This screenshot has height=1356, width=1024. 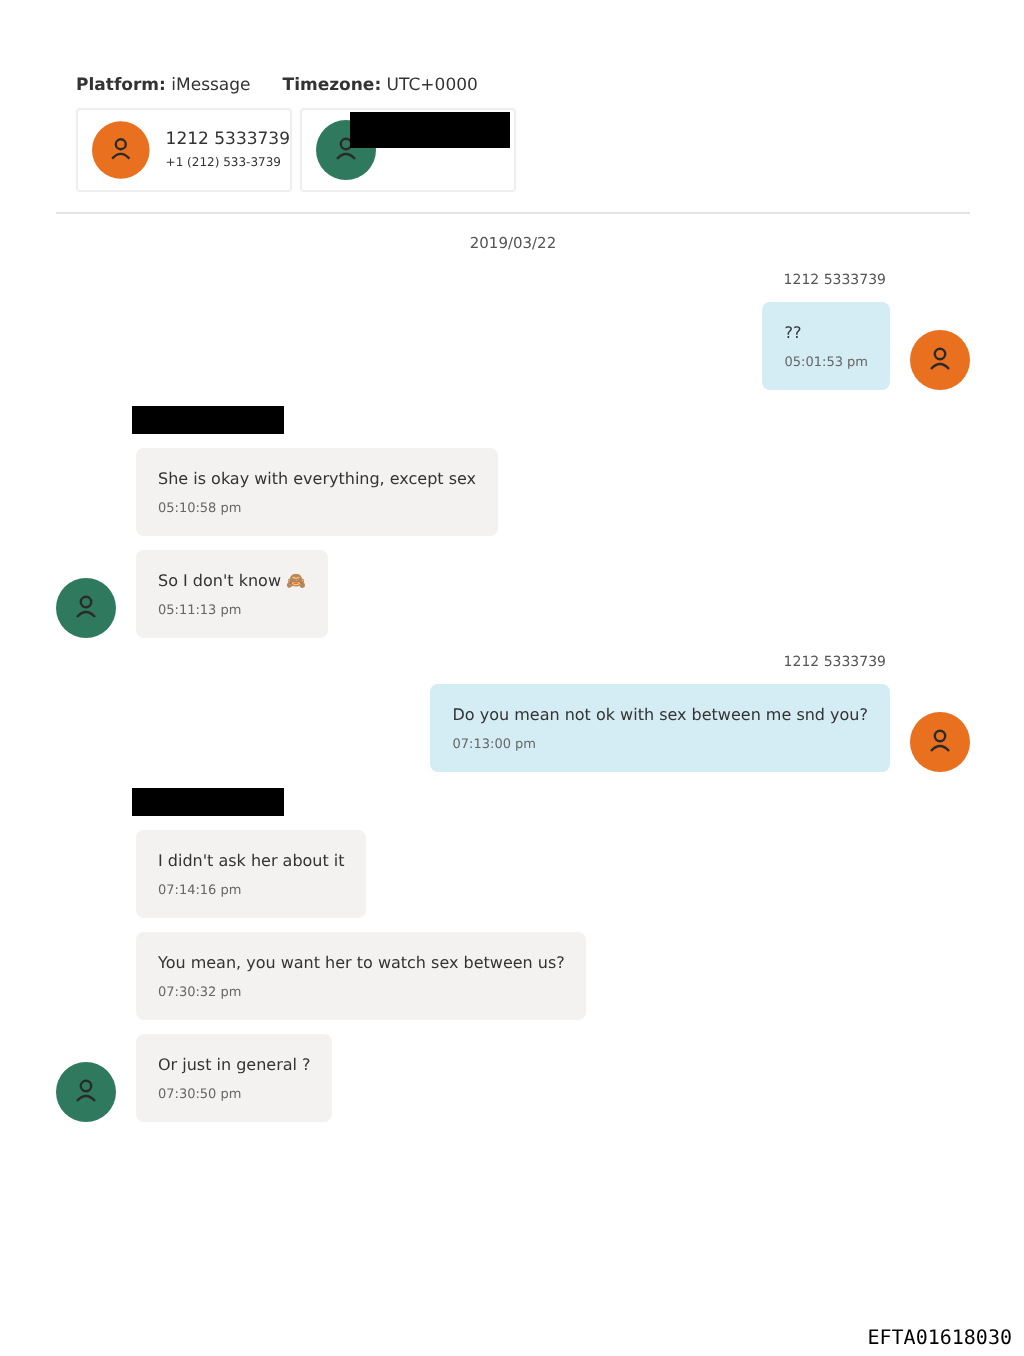 I want to click on message-text: You mean, you want her to watch sex between us?, so click(x=361, y=963).